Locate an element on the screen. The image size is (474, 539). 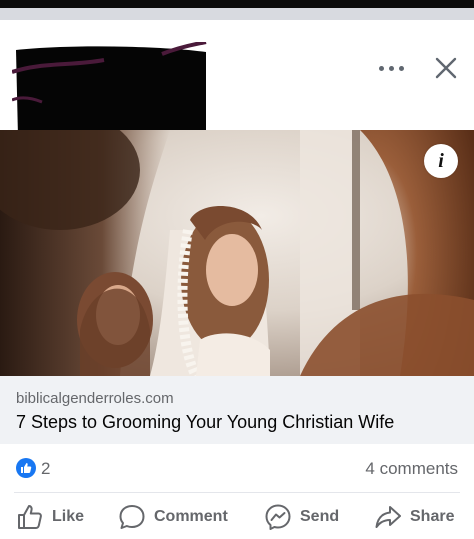
comment-label: Comment is located at coordinates (191, 516).